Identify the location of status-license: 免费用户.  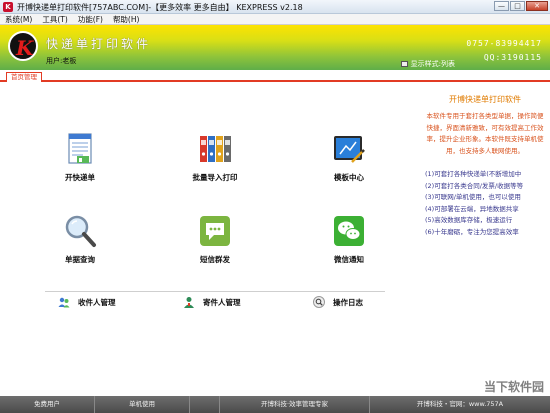
(47, 404).